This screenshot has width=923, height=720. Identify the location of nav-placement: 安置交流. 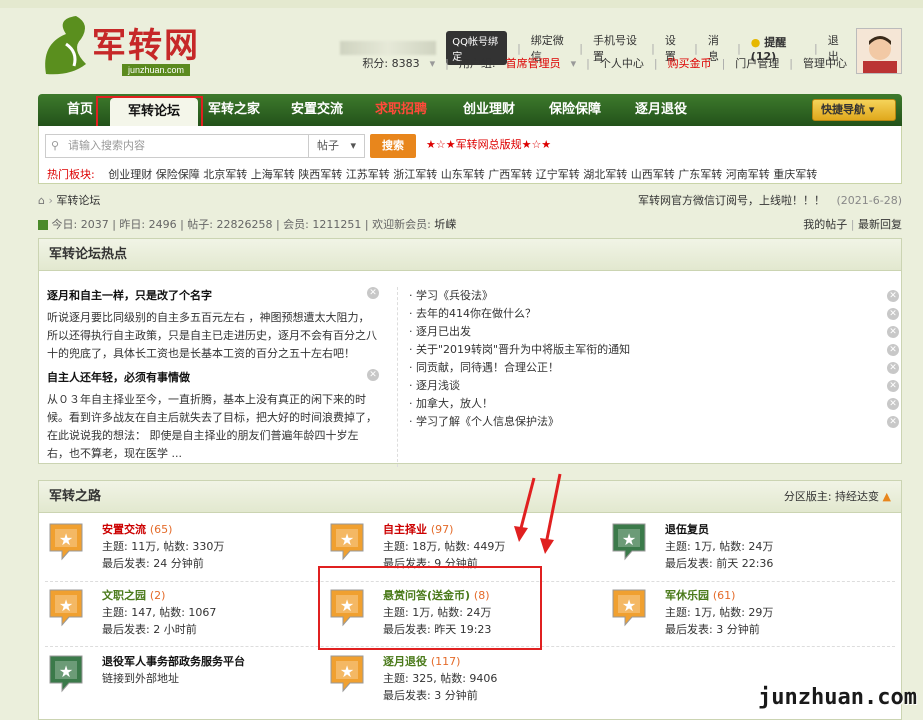
(317, 110).